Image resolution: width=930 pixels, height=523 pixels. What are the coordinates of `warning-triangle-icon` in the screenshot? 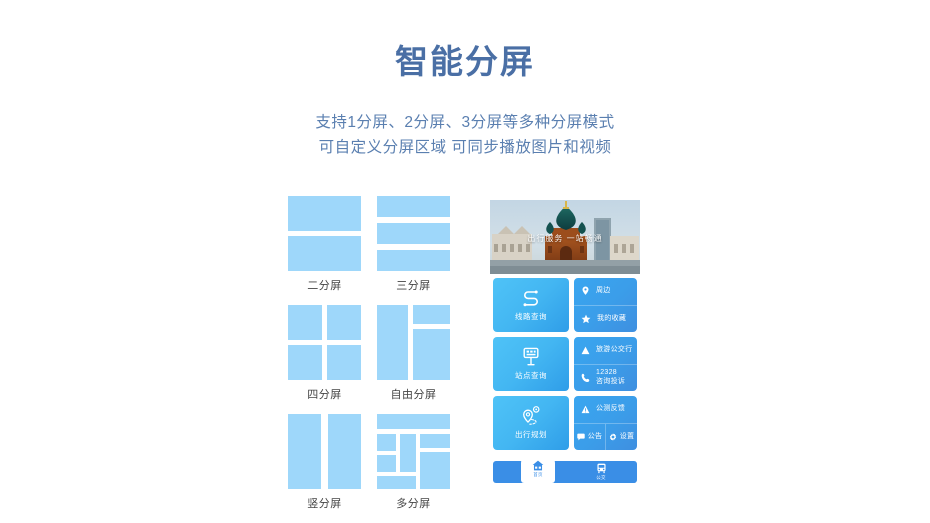 It's located at (585, 409).